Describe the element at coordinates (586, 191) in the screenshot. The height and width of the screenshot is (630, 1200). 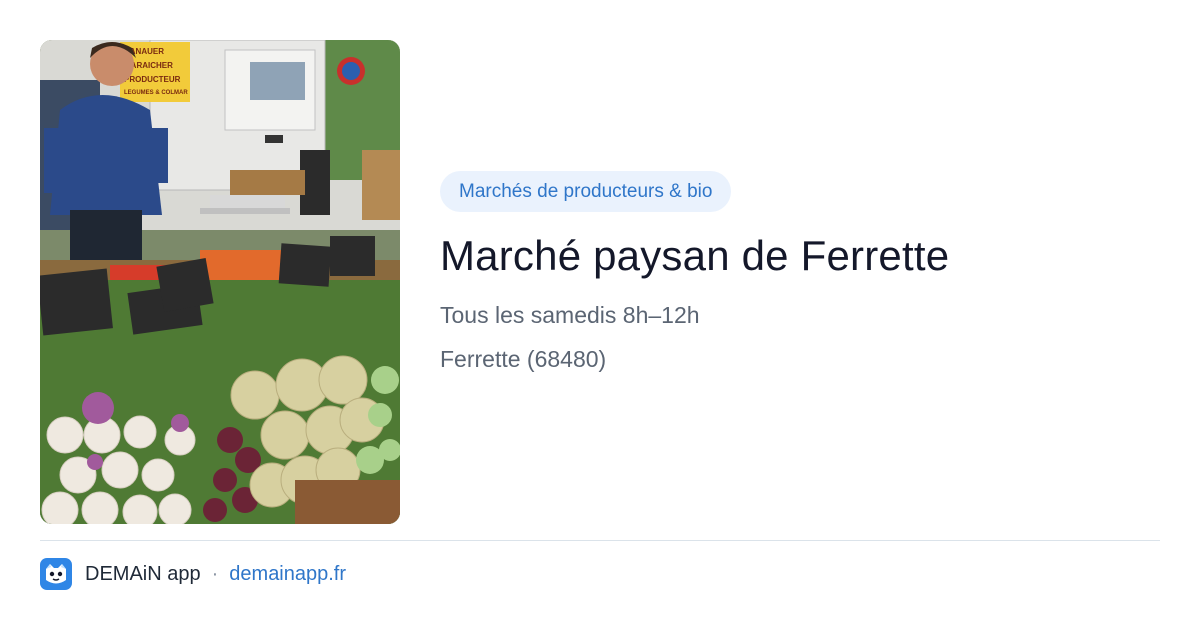
I see `category-tag: Marchés de producteurs & bio` at that location.